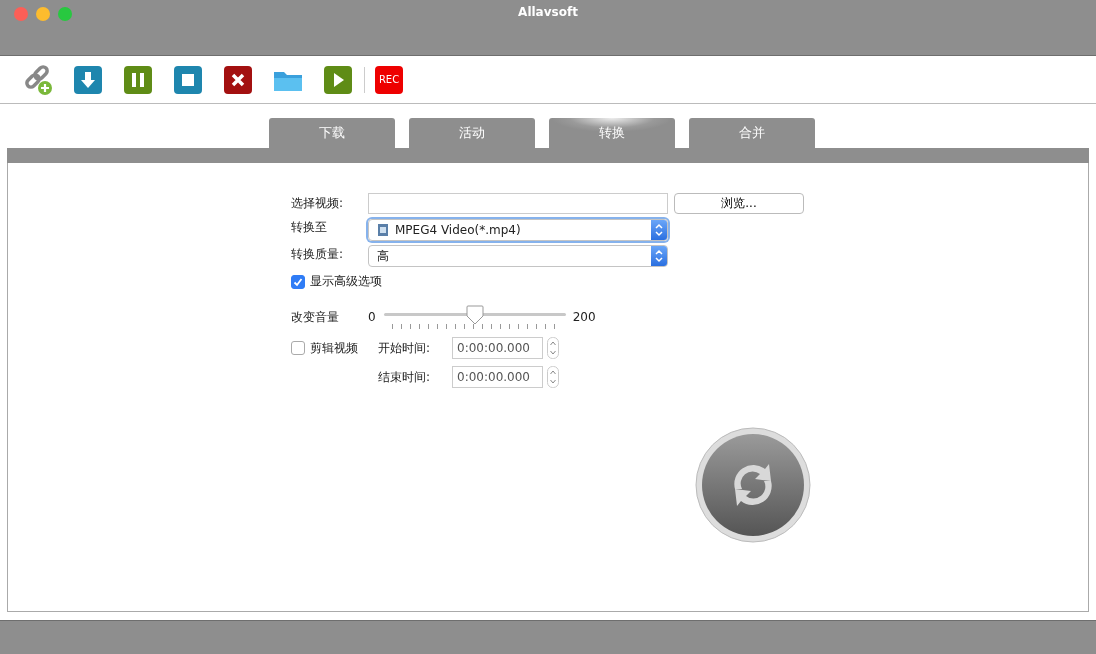  Describe the element at coordinates (518, 230) in the screenshot. I see `format-dropdown: MPEG4 Video(*.mp4)` at that location.